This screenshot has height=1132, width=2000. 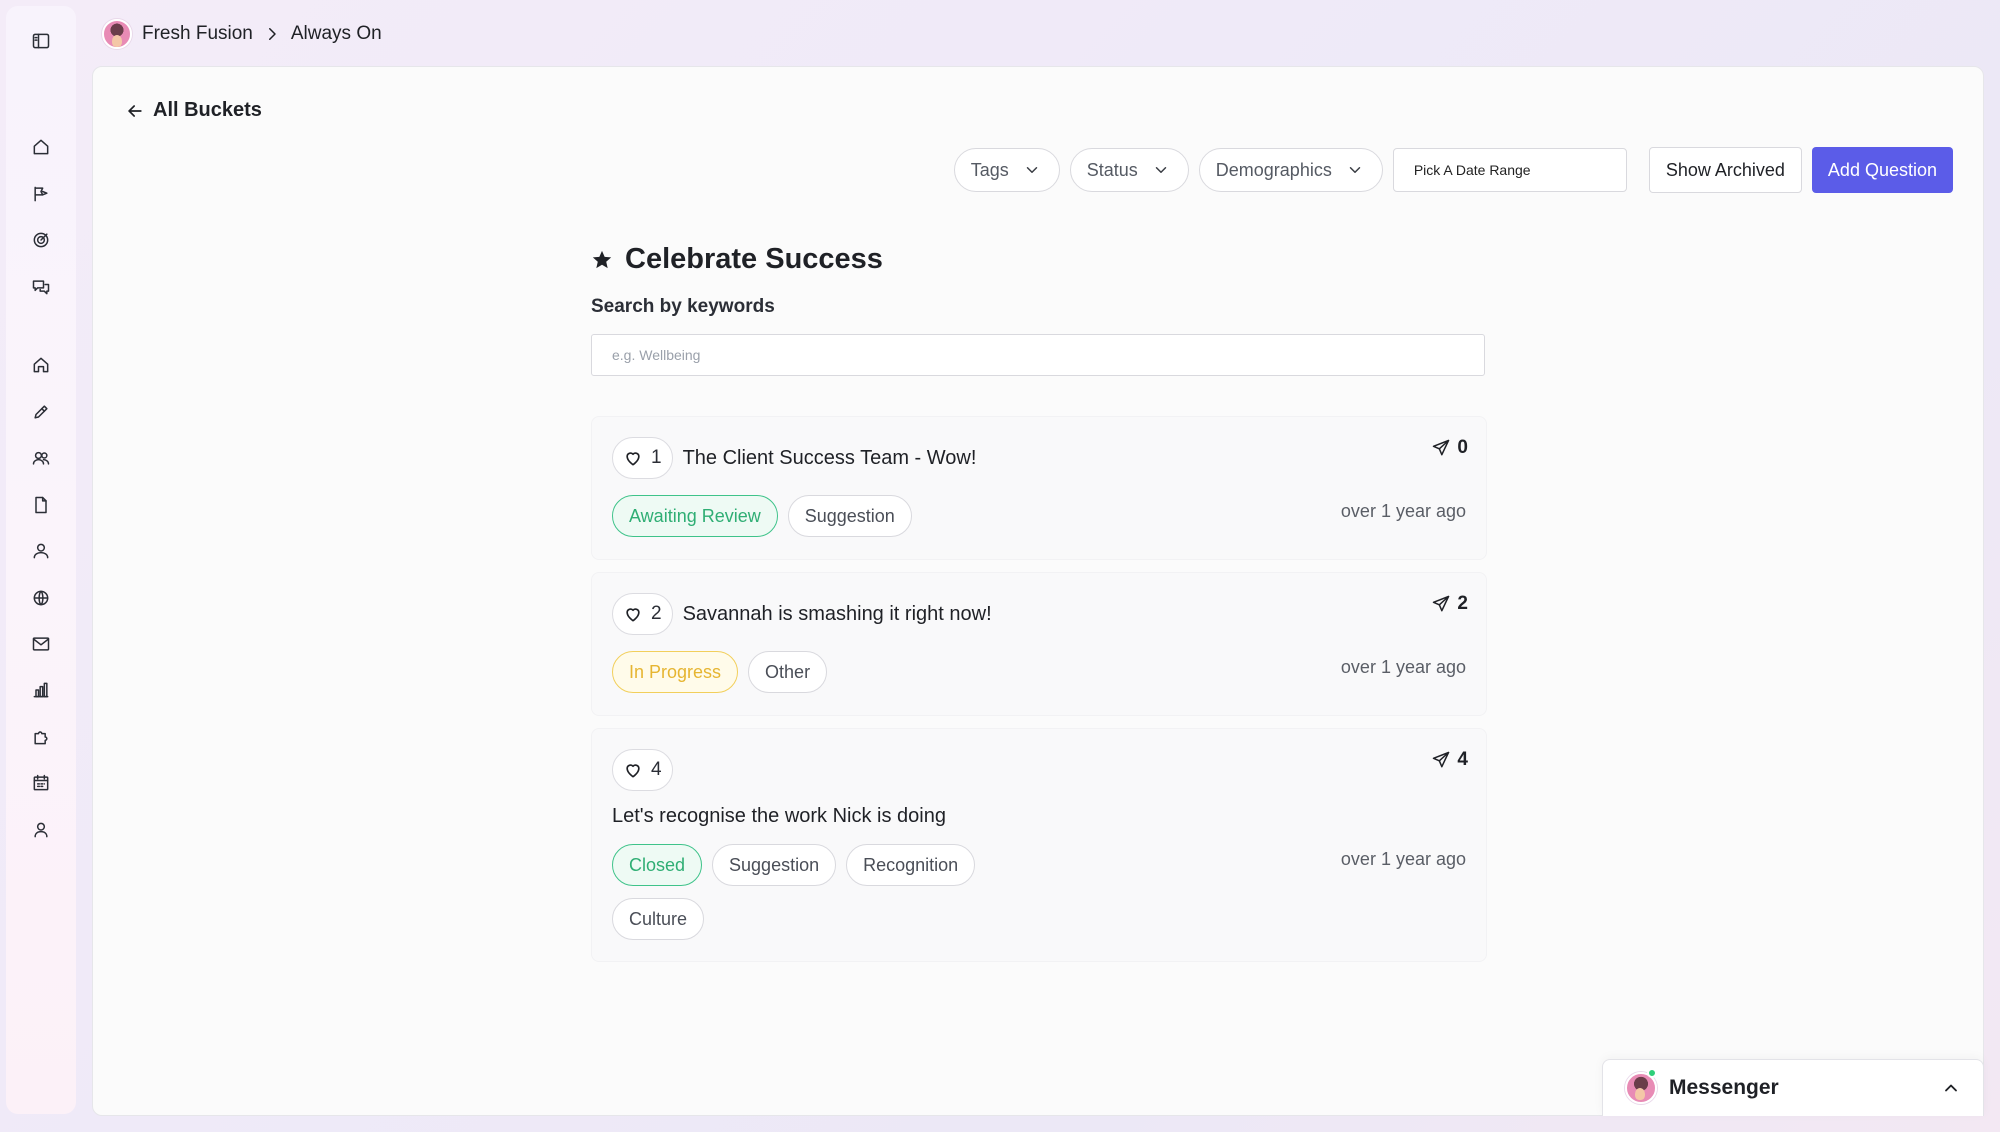 I want to click on messenger-widget: Messenger, so click(x=1793, y=1087).